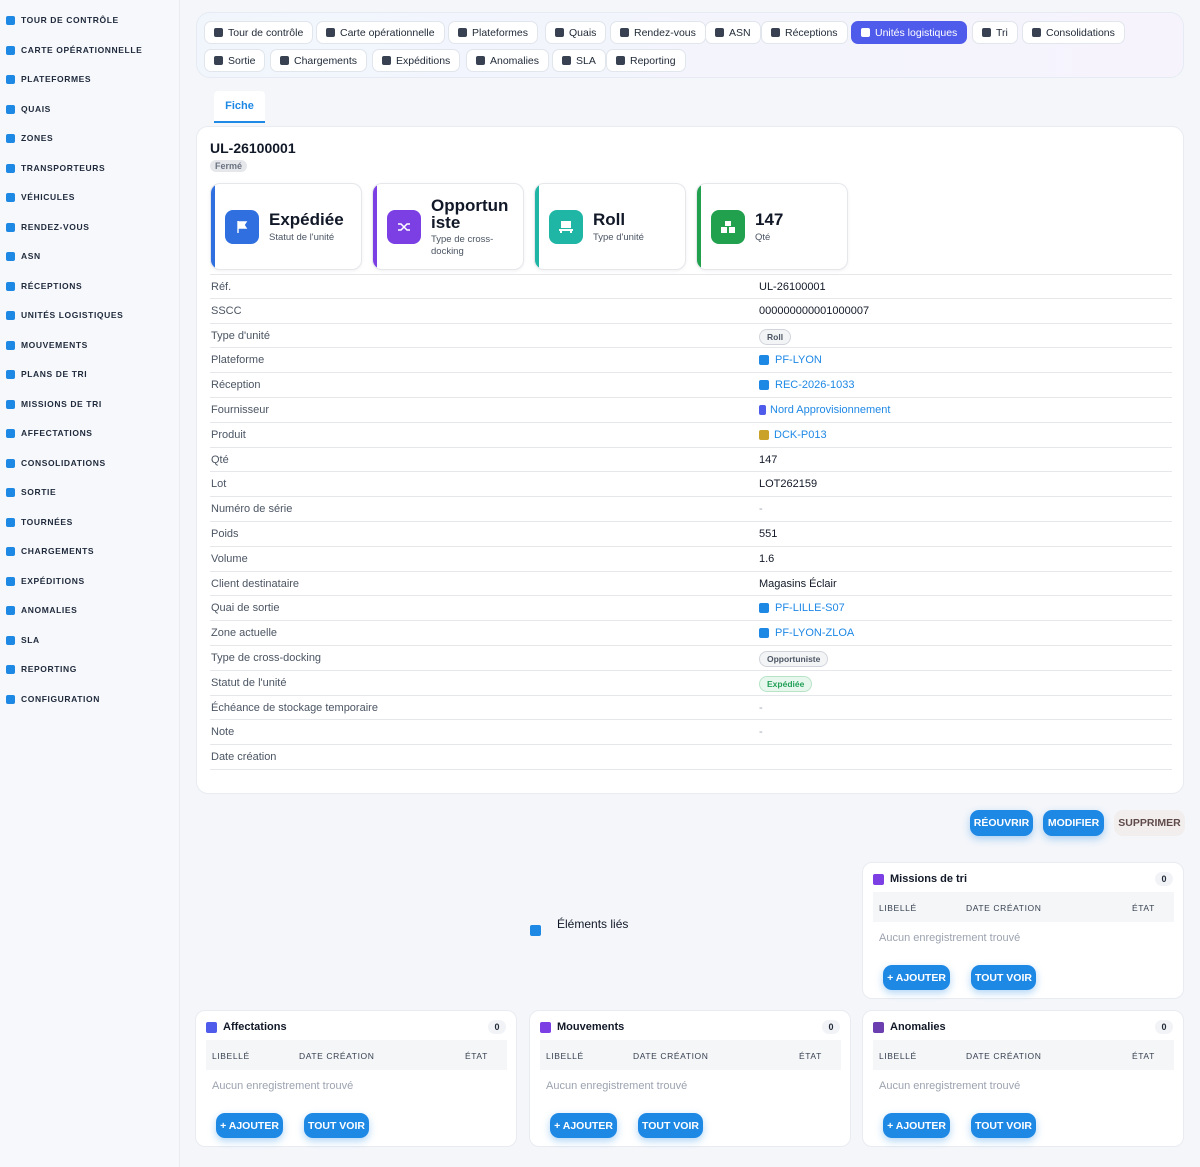 Image resolution: width=1200 pixels, height=1167 pixels. Describe the element at coordinates (380, 32) in the screenshot. I see `nav-chip-carte: Carte opérationnelle` at that location.